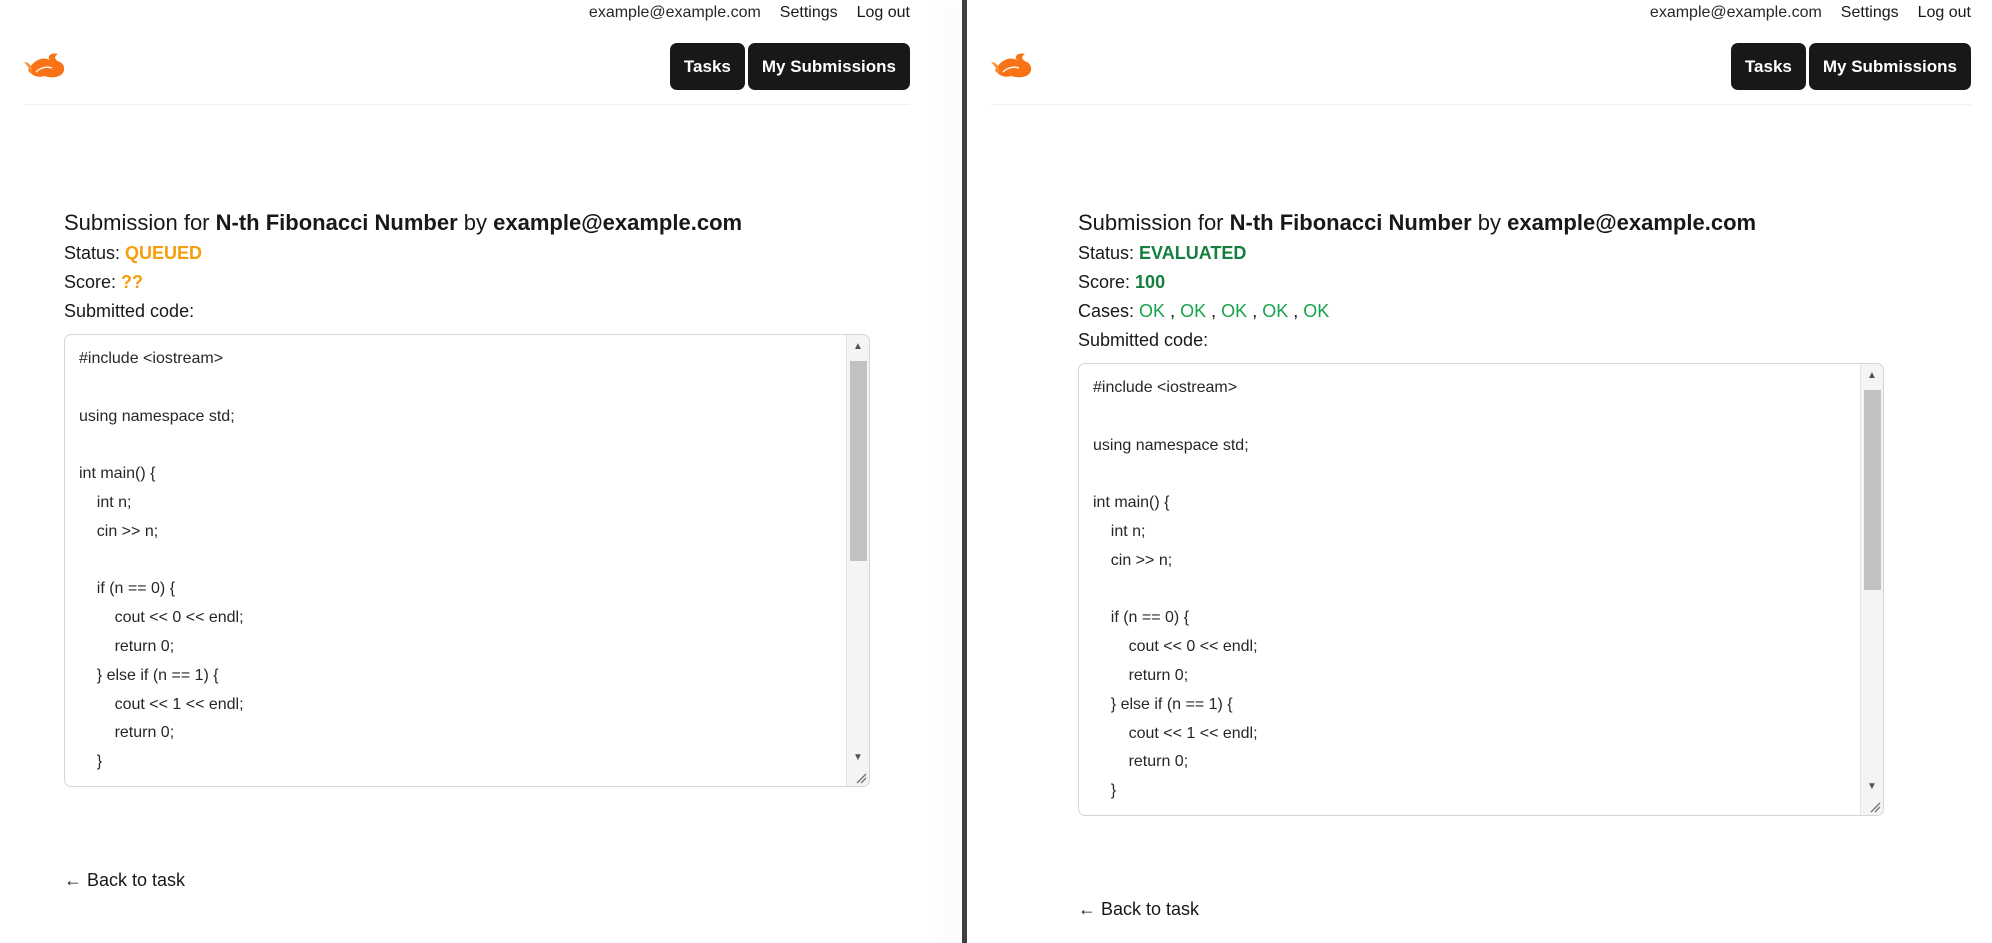 The image size is (1992, 943). What do you see at coordinates (467, 253) in the screenshot?
I see `status-row: Status: QUEUED` at bounding box center [467, 253].